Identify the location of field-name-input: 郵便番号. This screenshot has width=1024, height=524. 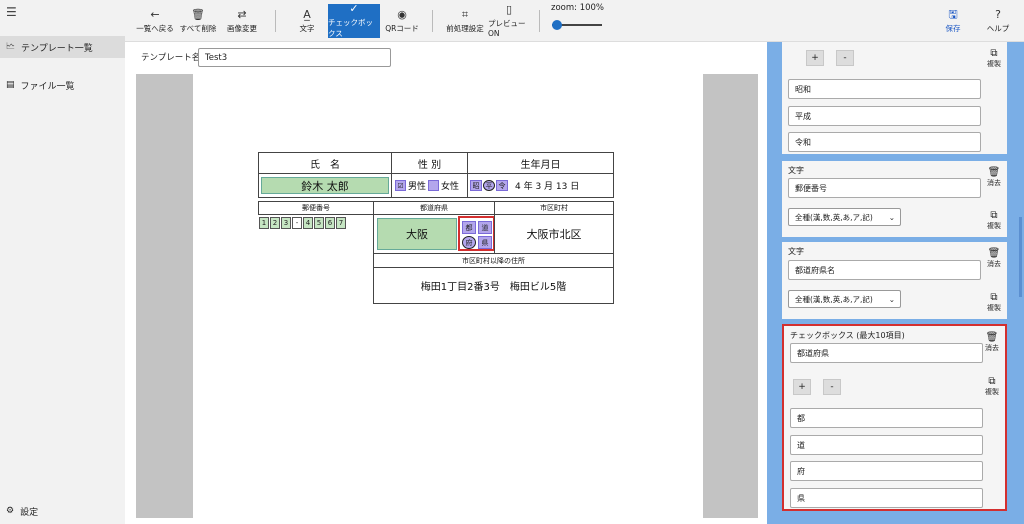
(884, 188).